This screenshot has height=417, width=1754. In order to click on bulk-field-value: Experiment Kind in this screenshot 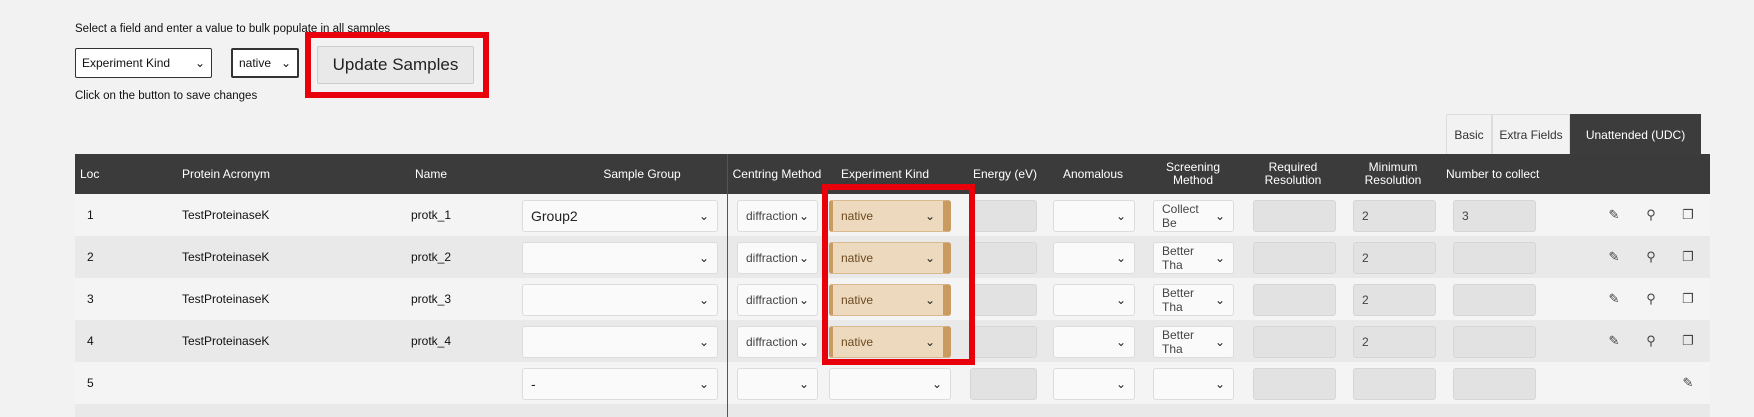, I will do `click(126, 63)`.